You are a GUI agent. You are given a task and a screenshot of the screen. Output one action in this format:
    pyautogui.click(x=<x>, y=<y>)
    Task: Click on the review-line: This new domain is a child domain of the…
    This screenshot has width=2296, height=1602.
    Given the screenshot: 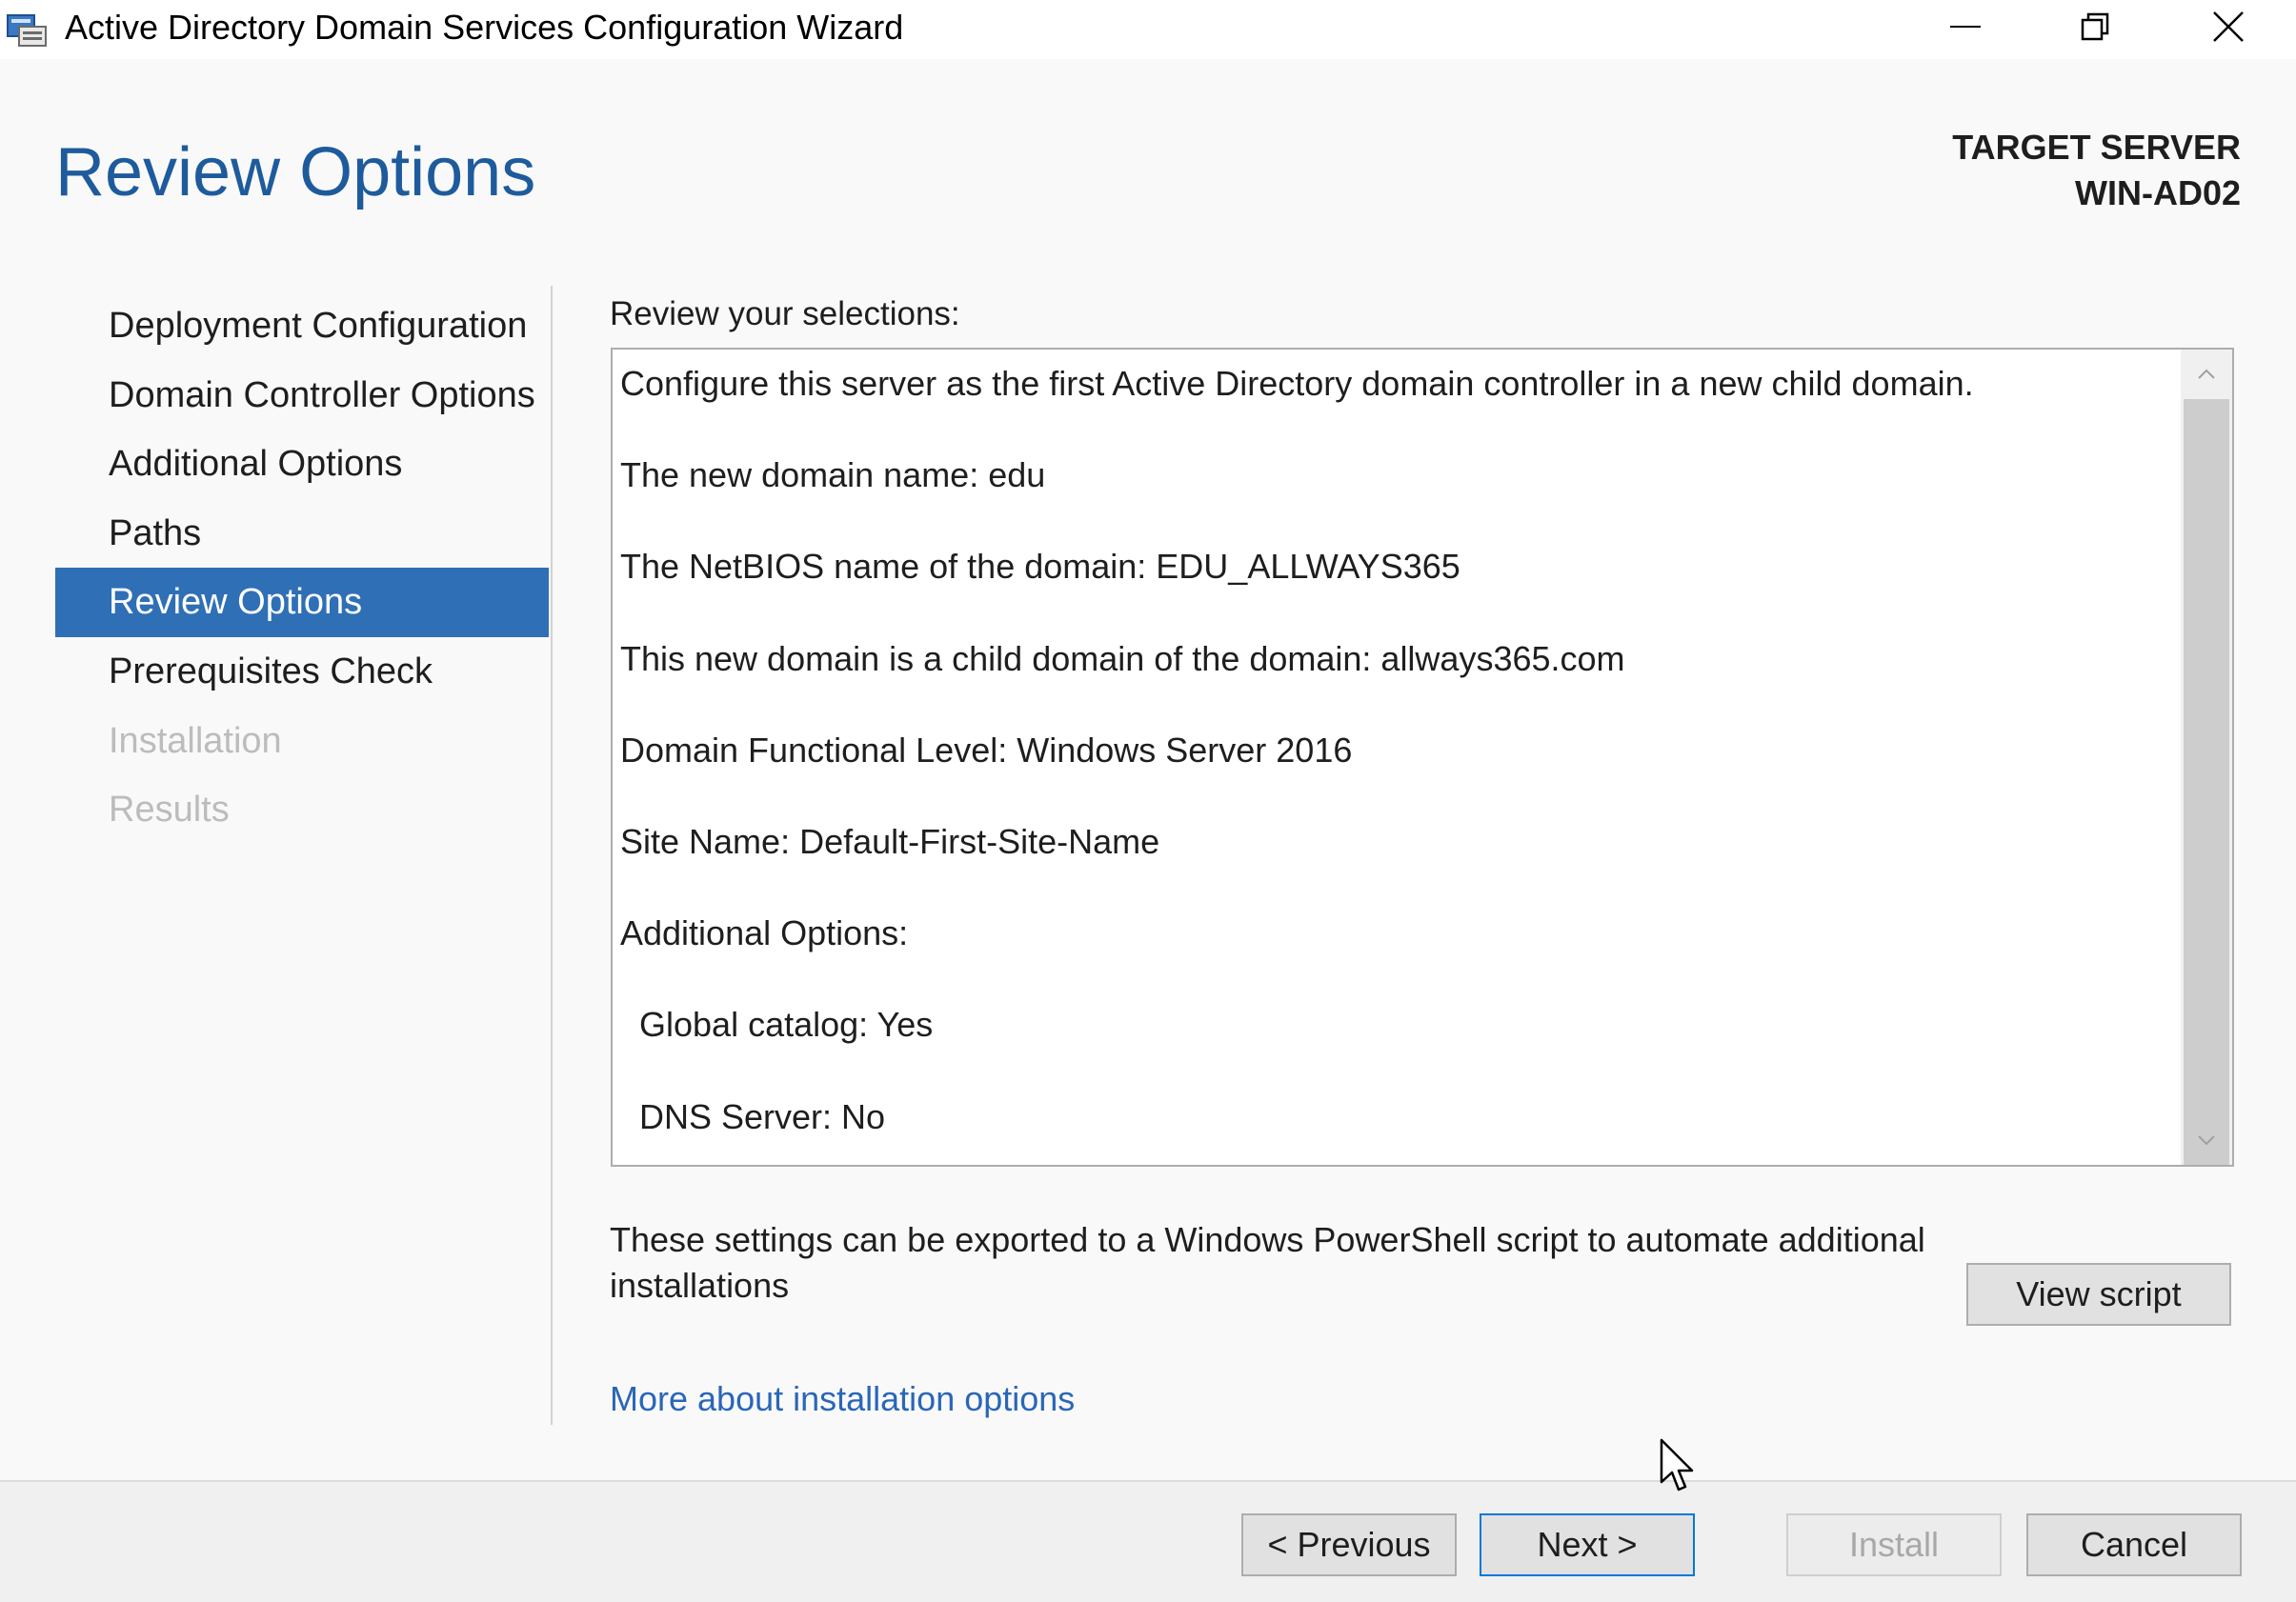 What is the action you would take?
    pyautogui.click(x=1122, y=658)
    